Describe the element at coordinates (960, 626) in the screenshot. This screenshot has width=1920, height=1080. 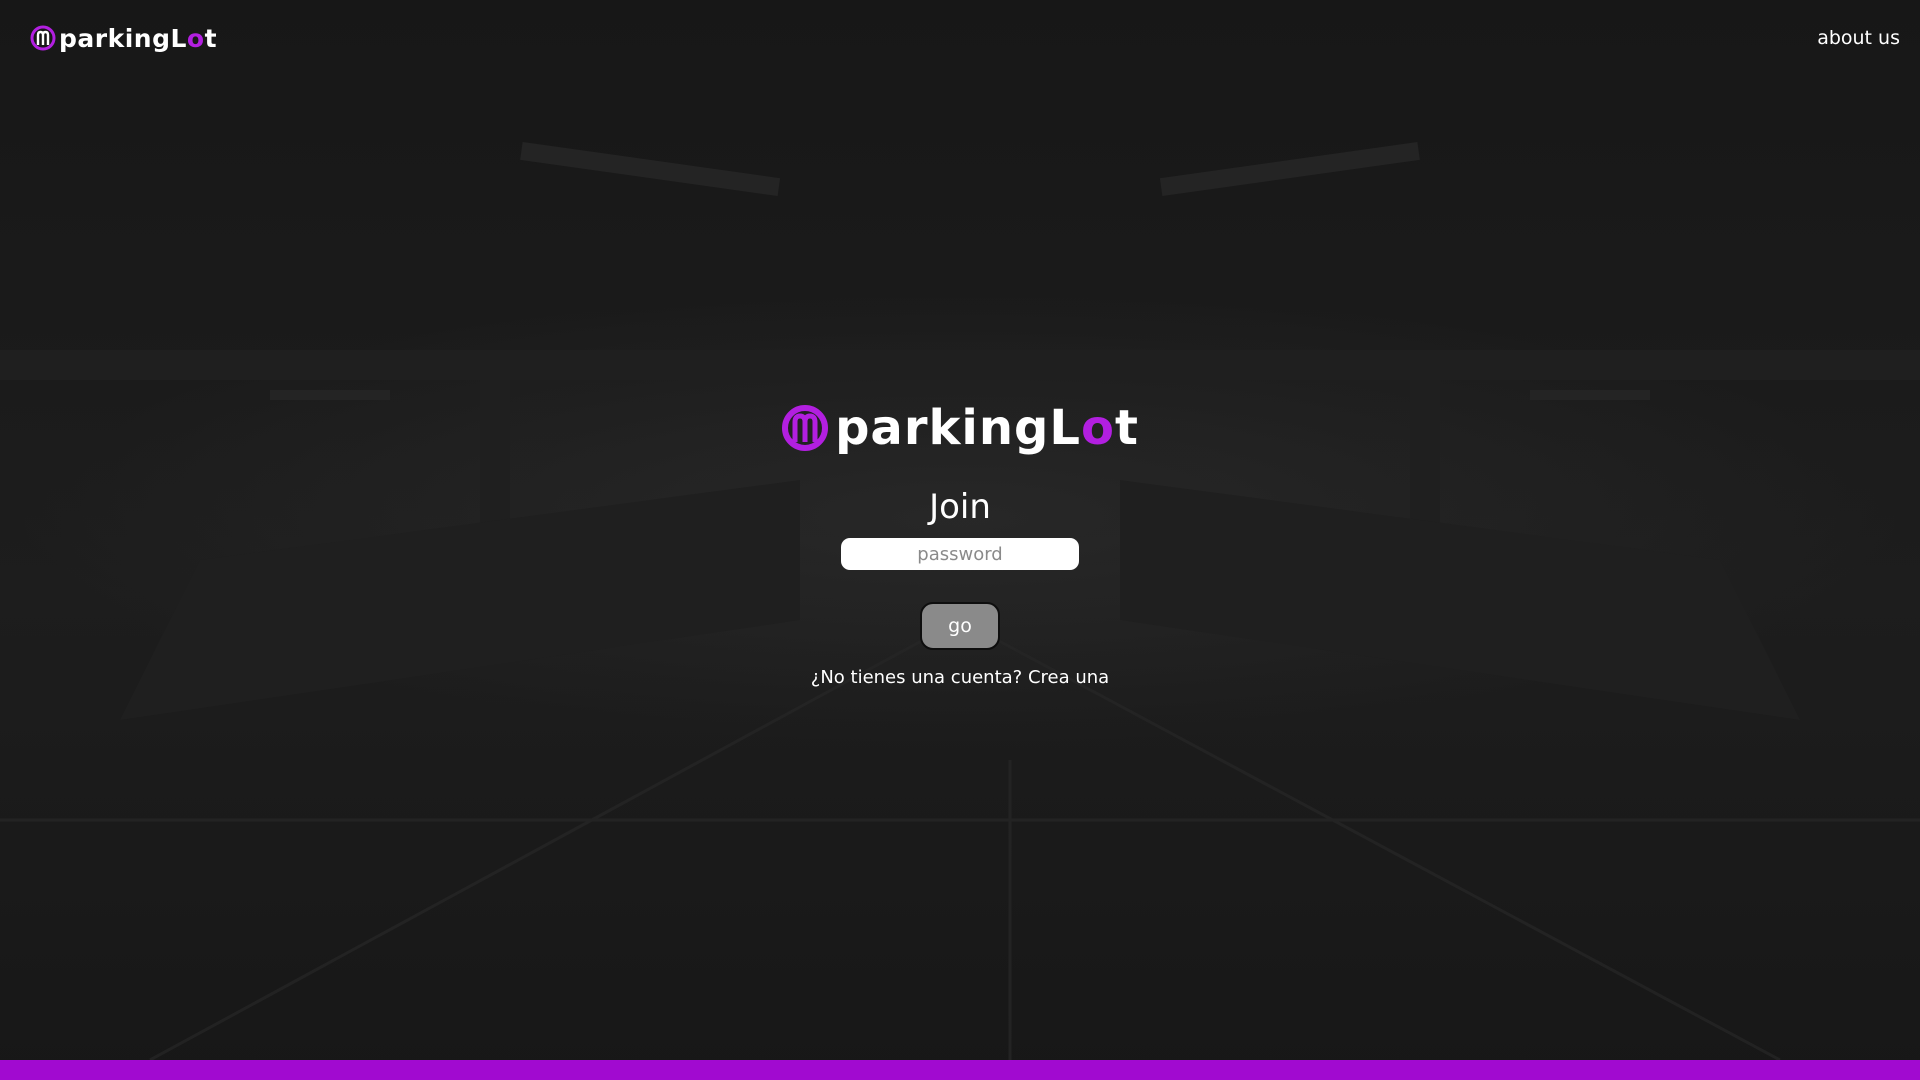
I see `go-button: go` at that location.